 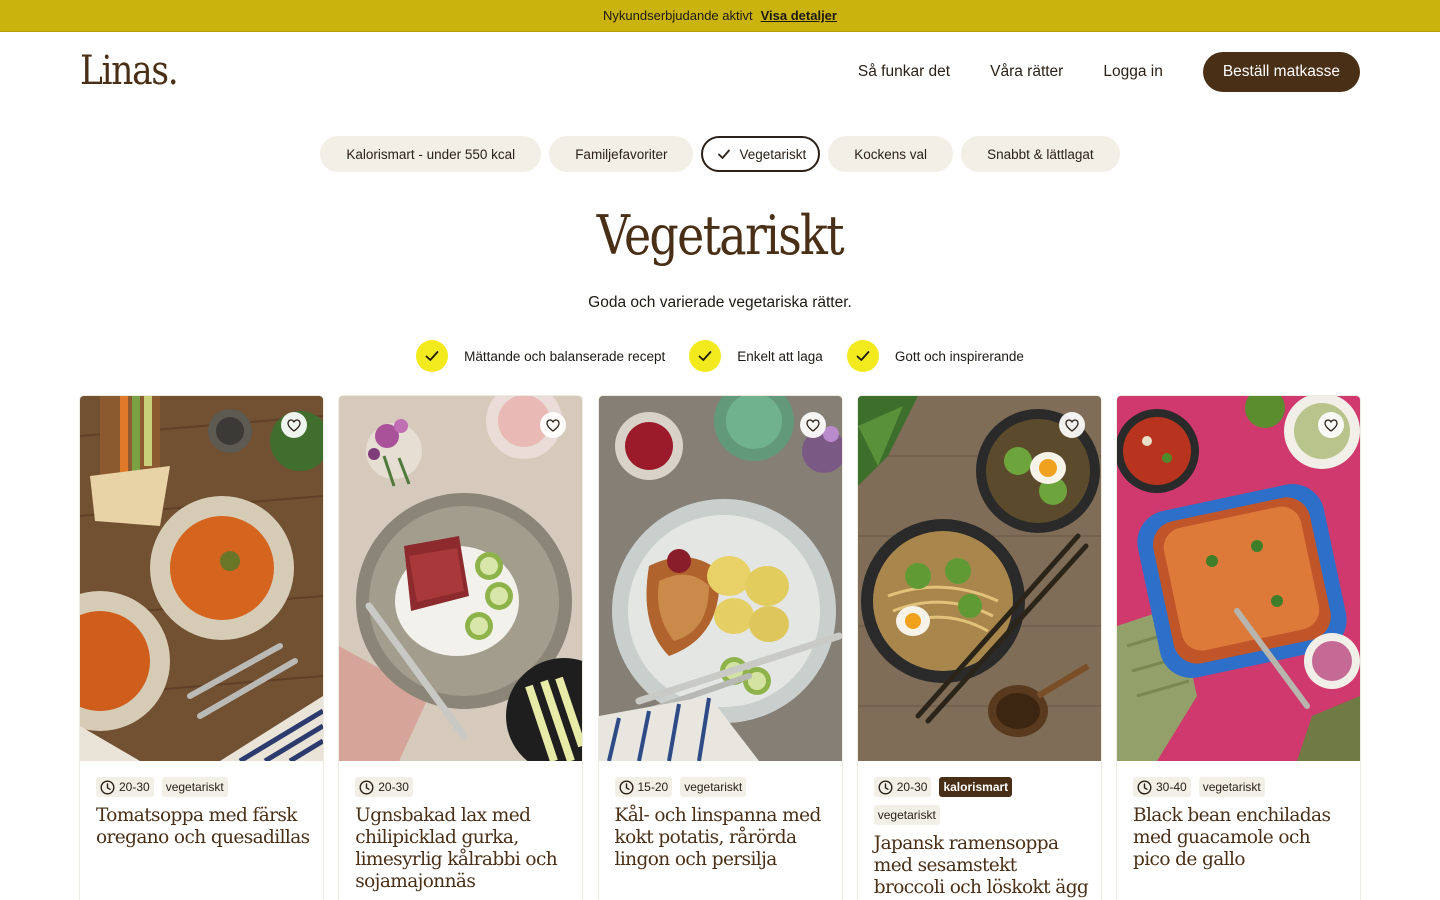 I want to click on recipe-meta: 15-20 vegetariskt, so click(x=722, y=791).